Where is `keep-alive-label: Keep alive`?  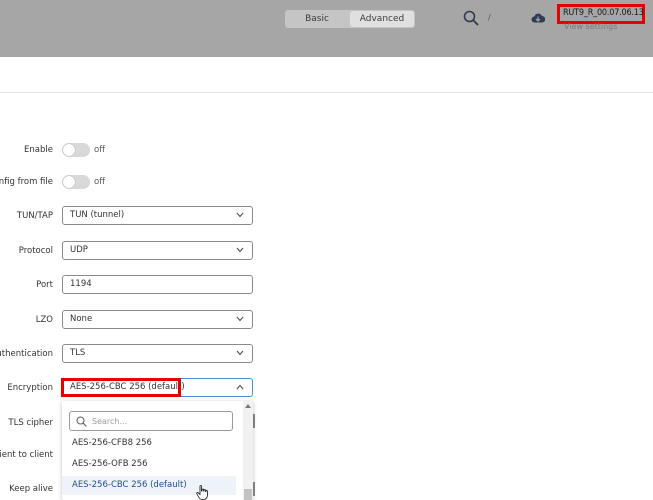 keep-alive-label: Keep alive is located at coordinates (31, 489).